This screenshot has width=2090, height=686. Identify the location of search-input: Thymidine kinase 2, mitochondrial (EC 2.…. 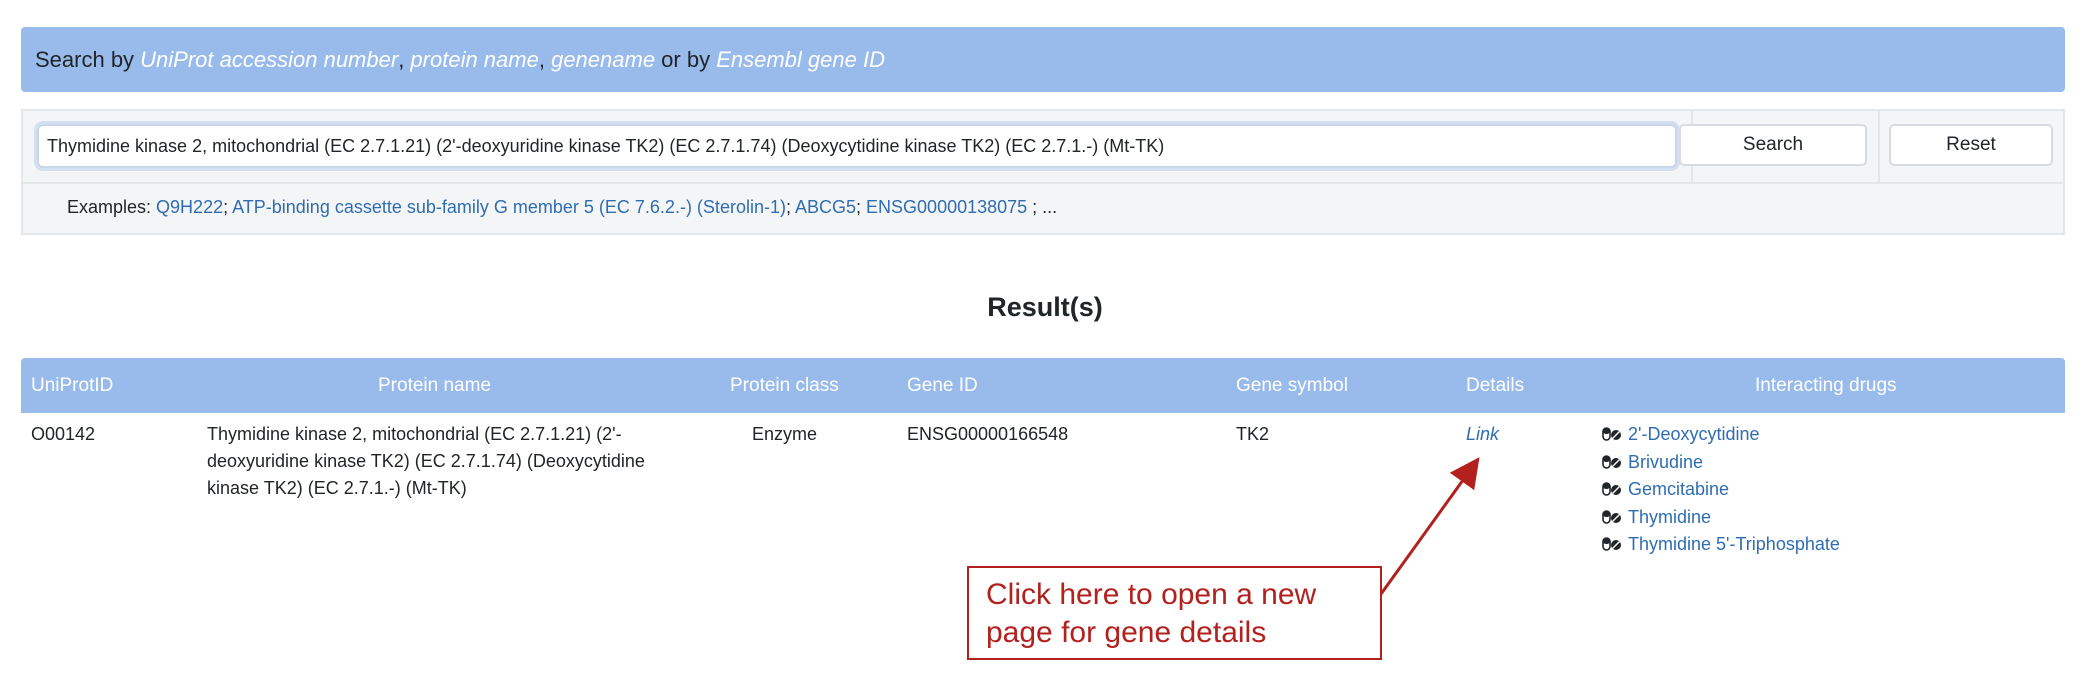
(857, 146).